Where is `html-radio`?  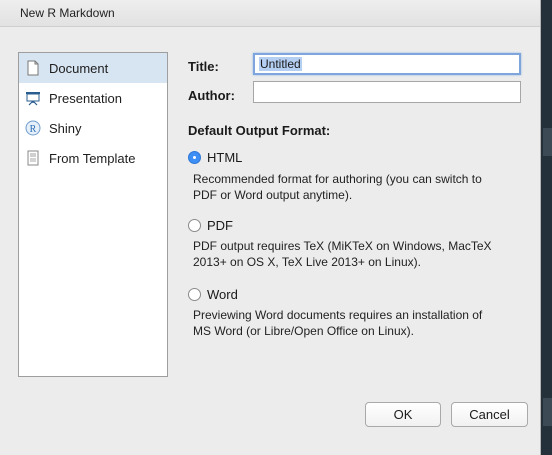
html-radio is located at coordinates (194, 157).